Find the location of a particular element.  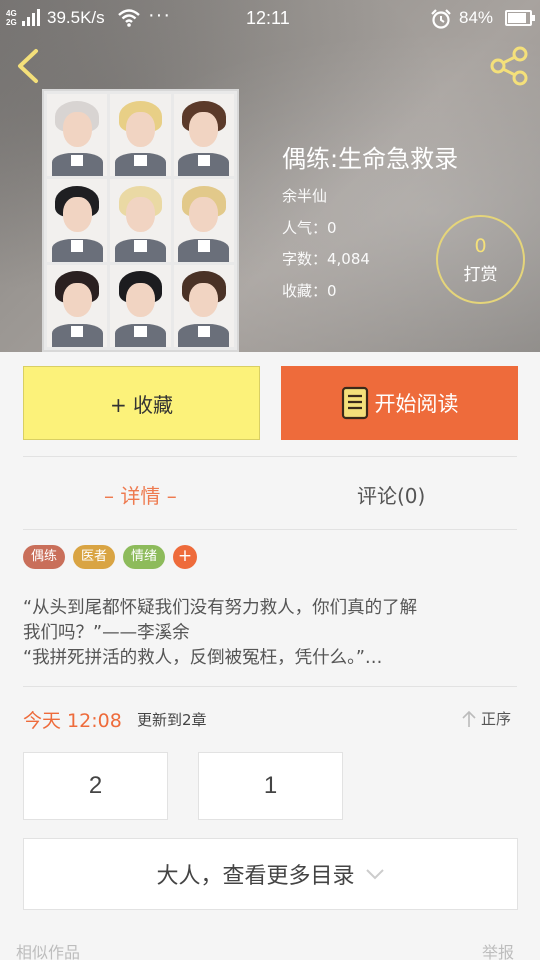

report-link: 举报 is located at coordinates (498, 949).